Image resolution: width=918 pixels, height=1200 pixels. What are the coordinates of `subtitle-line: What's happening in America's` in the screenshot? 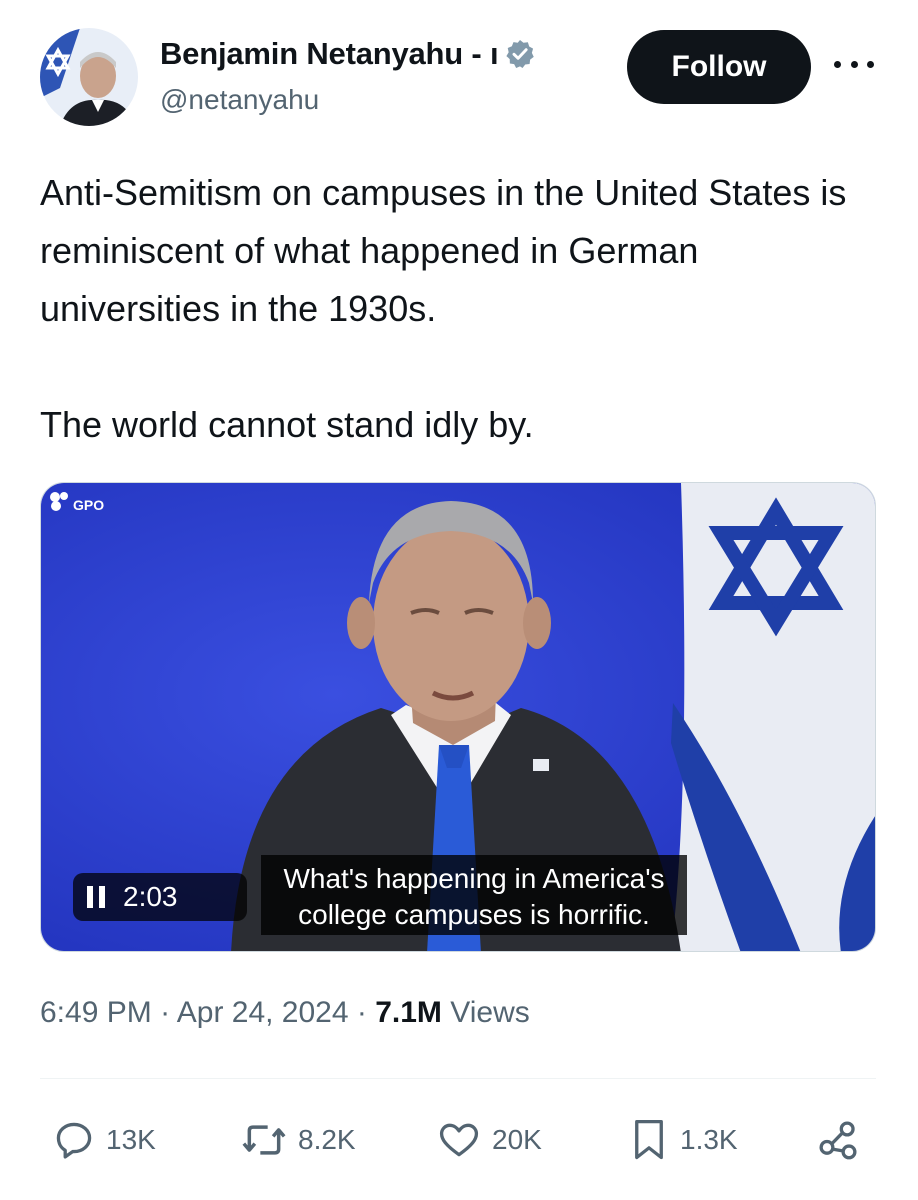 It's located at (474, 878).